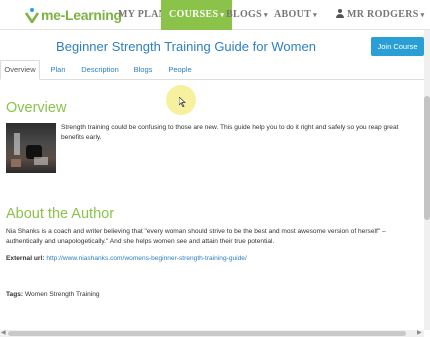  What do you see at coordinates (207, 333) in the screenshot?
I see `horizontal-scrollbar-thumb` at bounding box center [207, 333].